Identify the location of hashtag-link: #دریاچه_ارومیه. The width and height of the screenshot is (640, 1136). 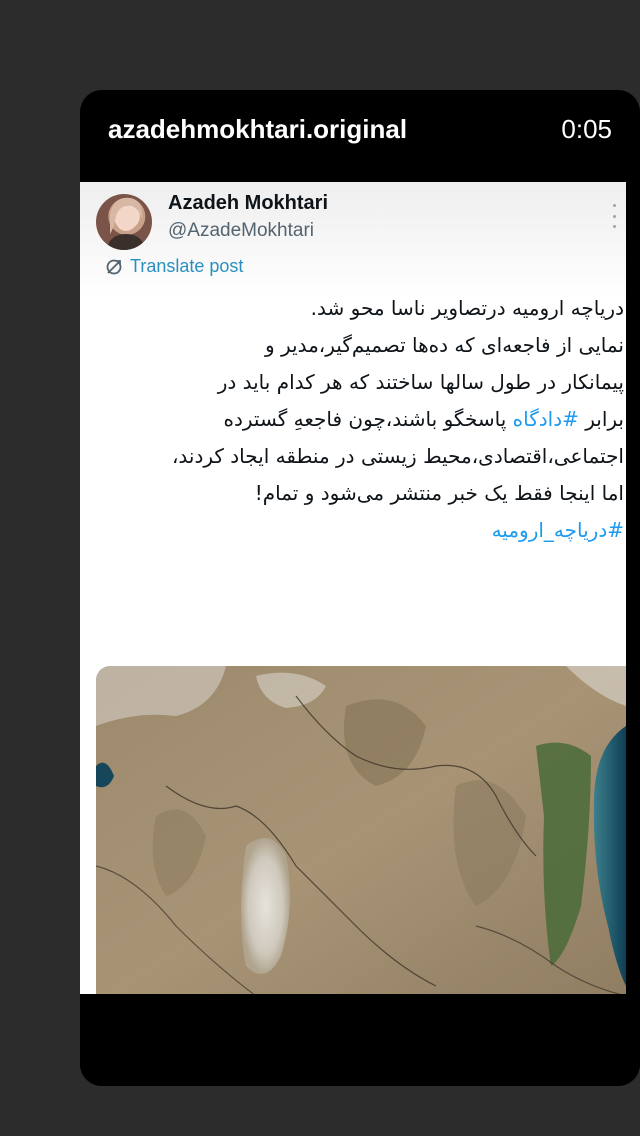
(359, 530).